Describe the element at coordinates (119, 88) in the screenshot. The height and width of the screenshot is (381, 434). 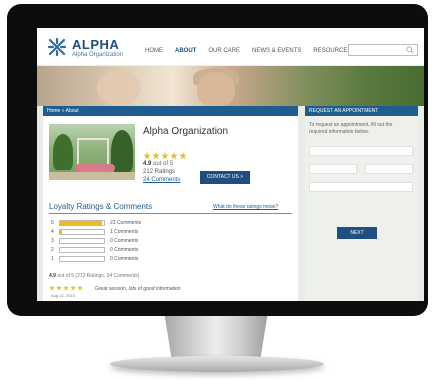
I see `hero-person-left` at that location.